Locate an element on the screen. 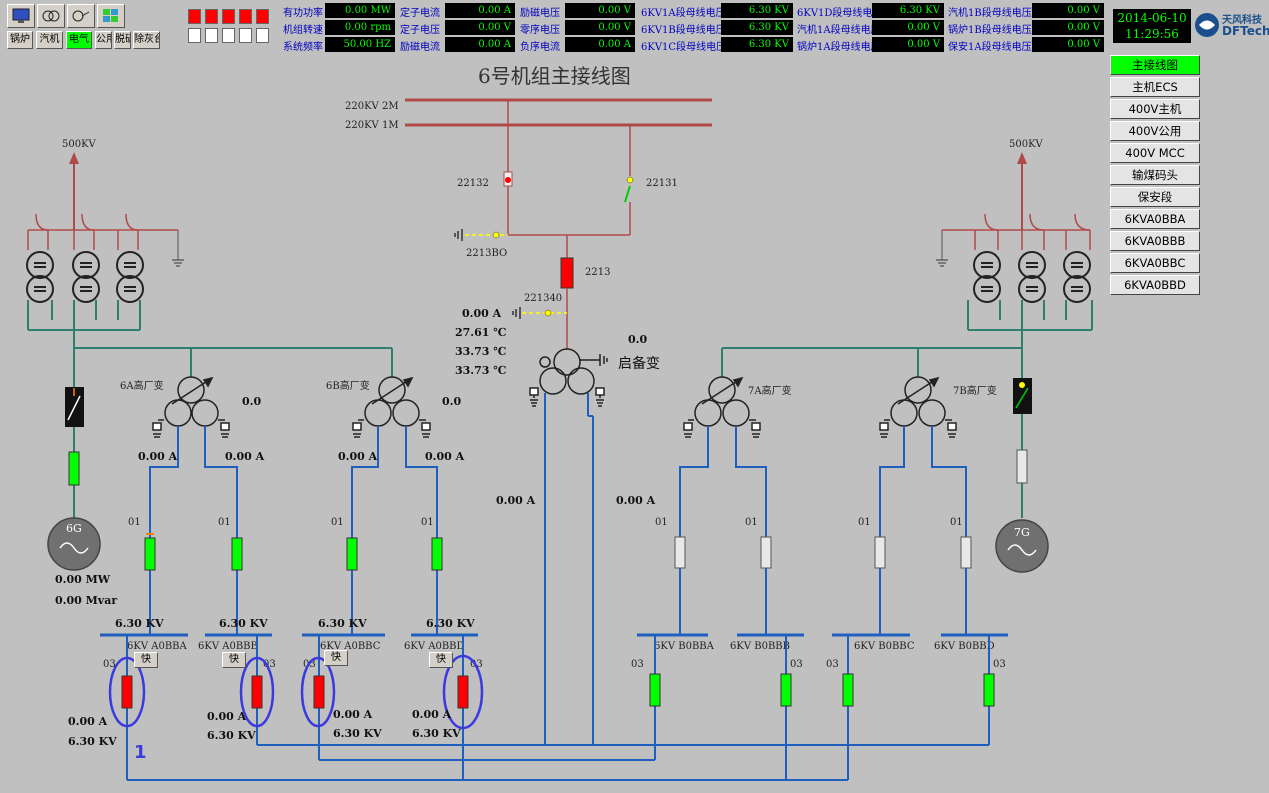  feeder-a-voltage: 6.30 KV is located at coordinates (92, 741).